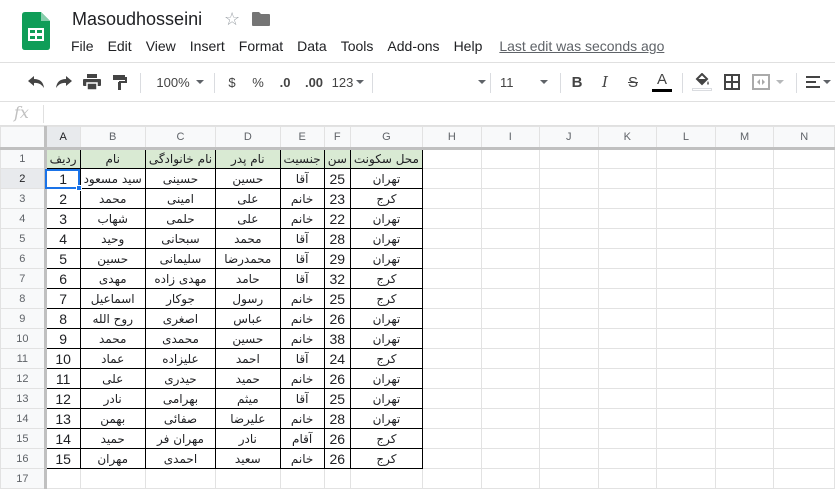 The height and width of the screenshot is (492, 835). I want to click on cell-f14: 28, so click(337, 418).